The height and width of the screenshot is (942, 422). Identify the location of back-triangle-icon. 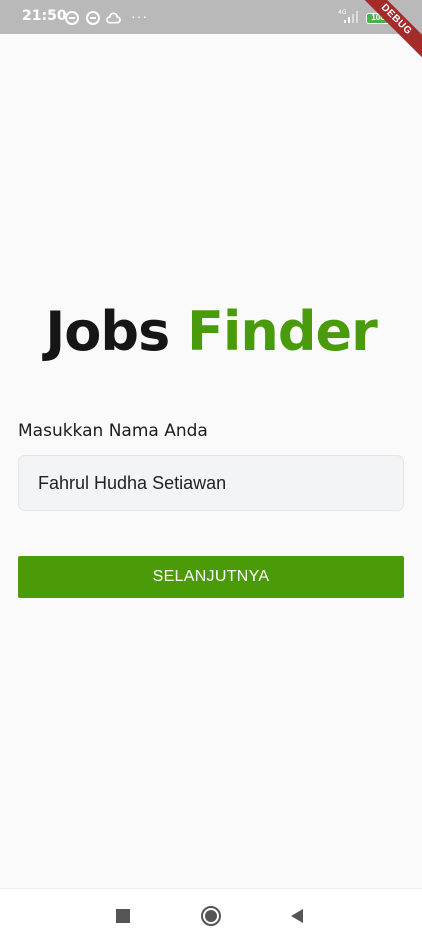
(297, 916).